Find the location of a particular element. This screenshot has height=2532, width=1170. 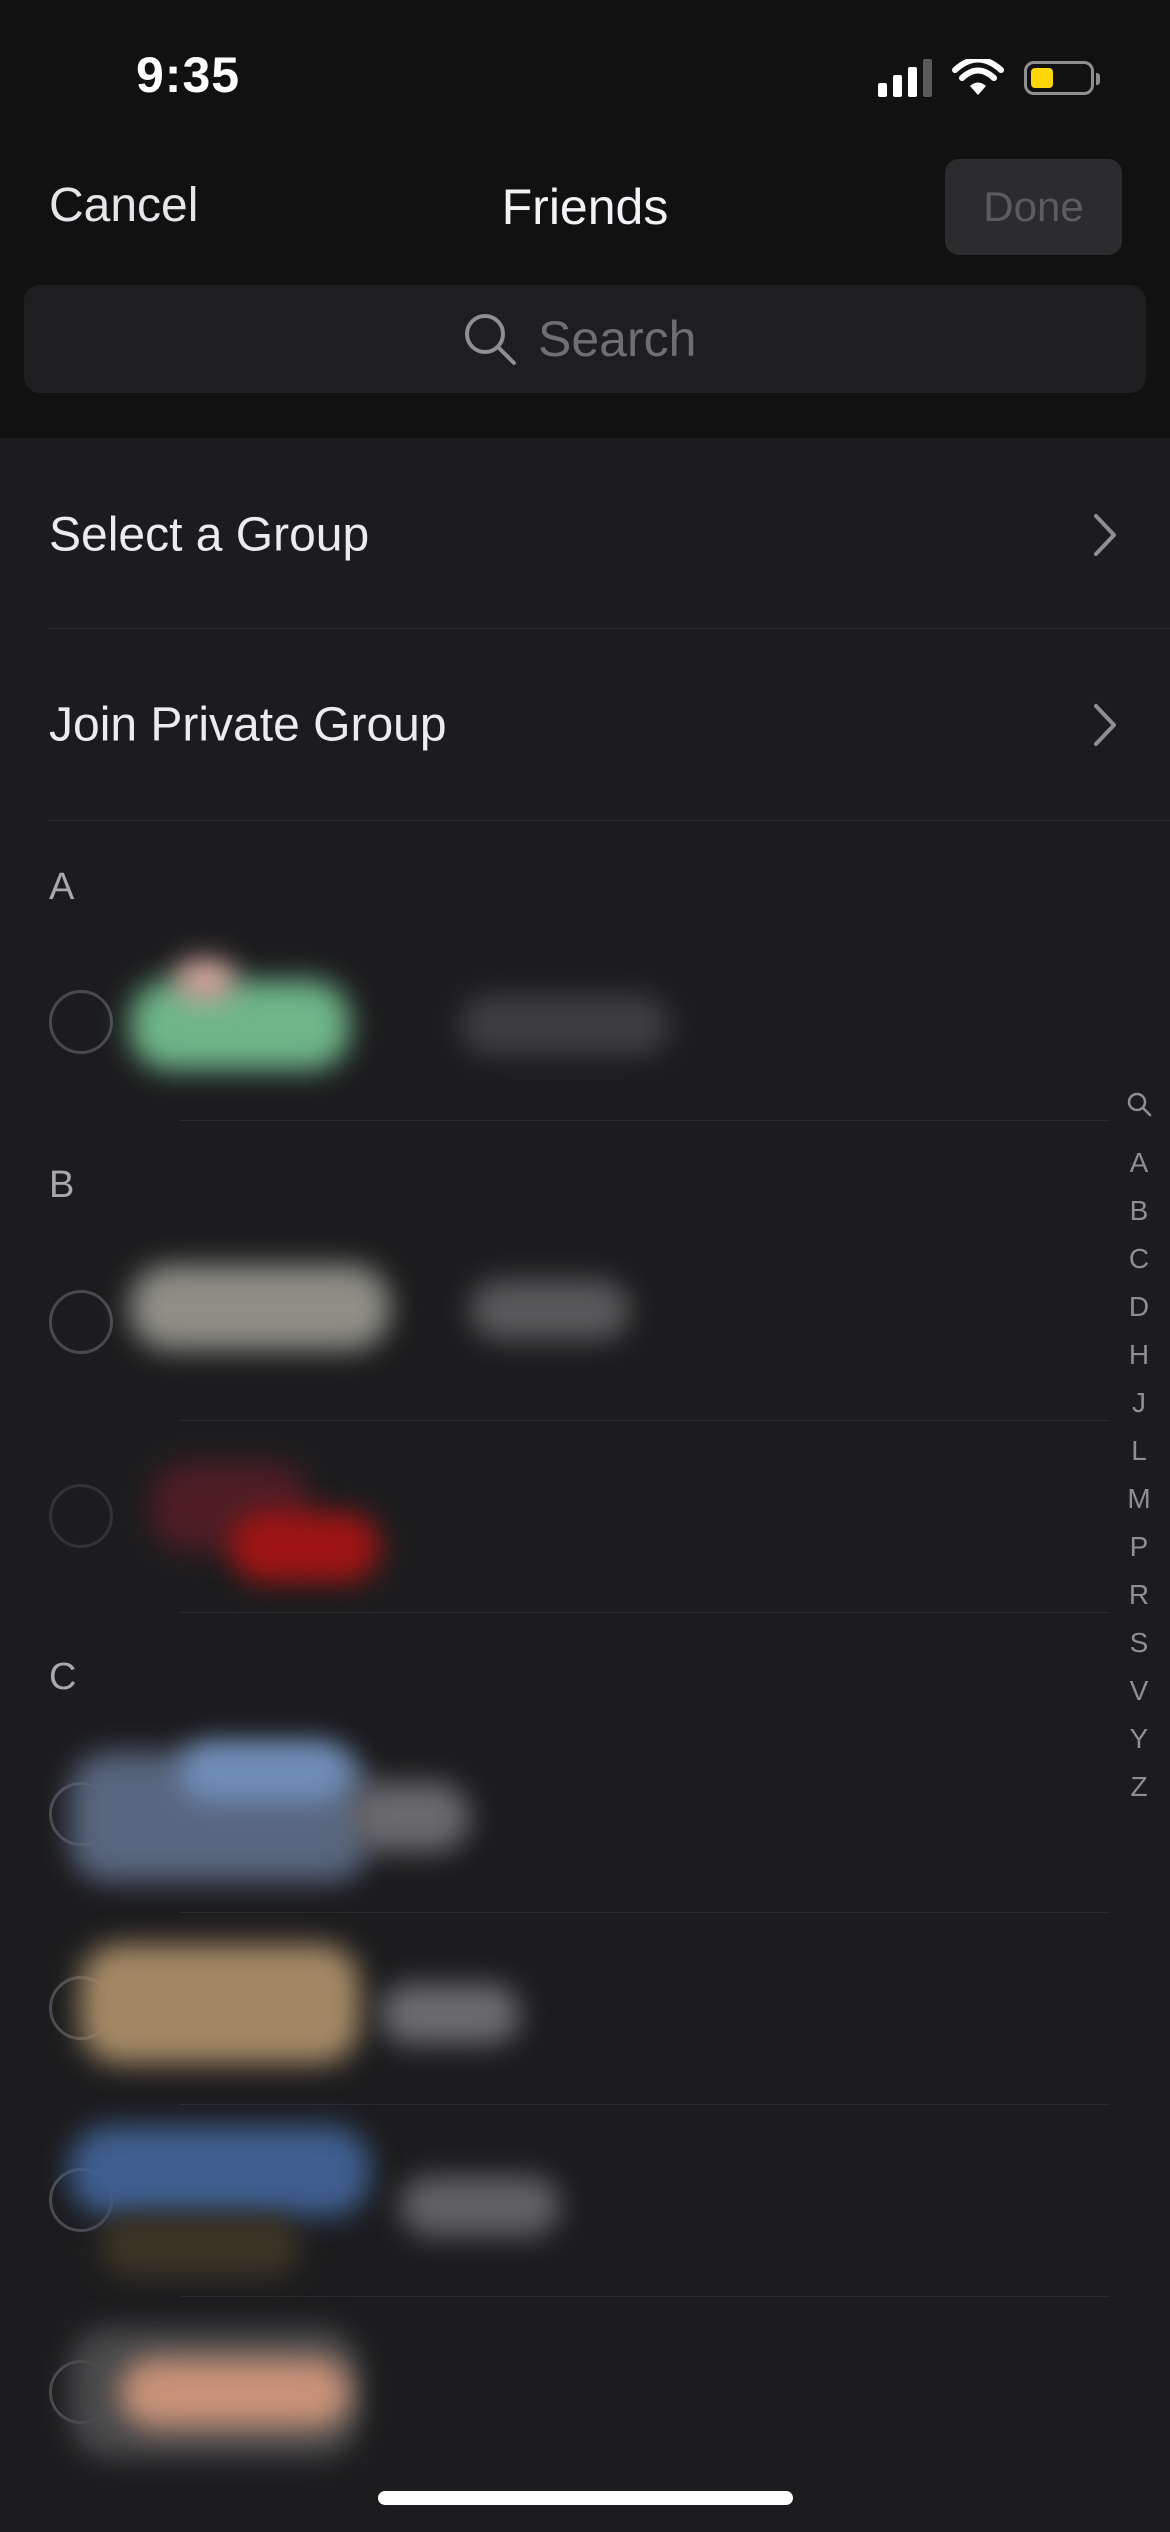

section-header-c: C is located at coordinates (63, 1677).